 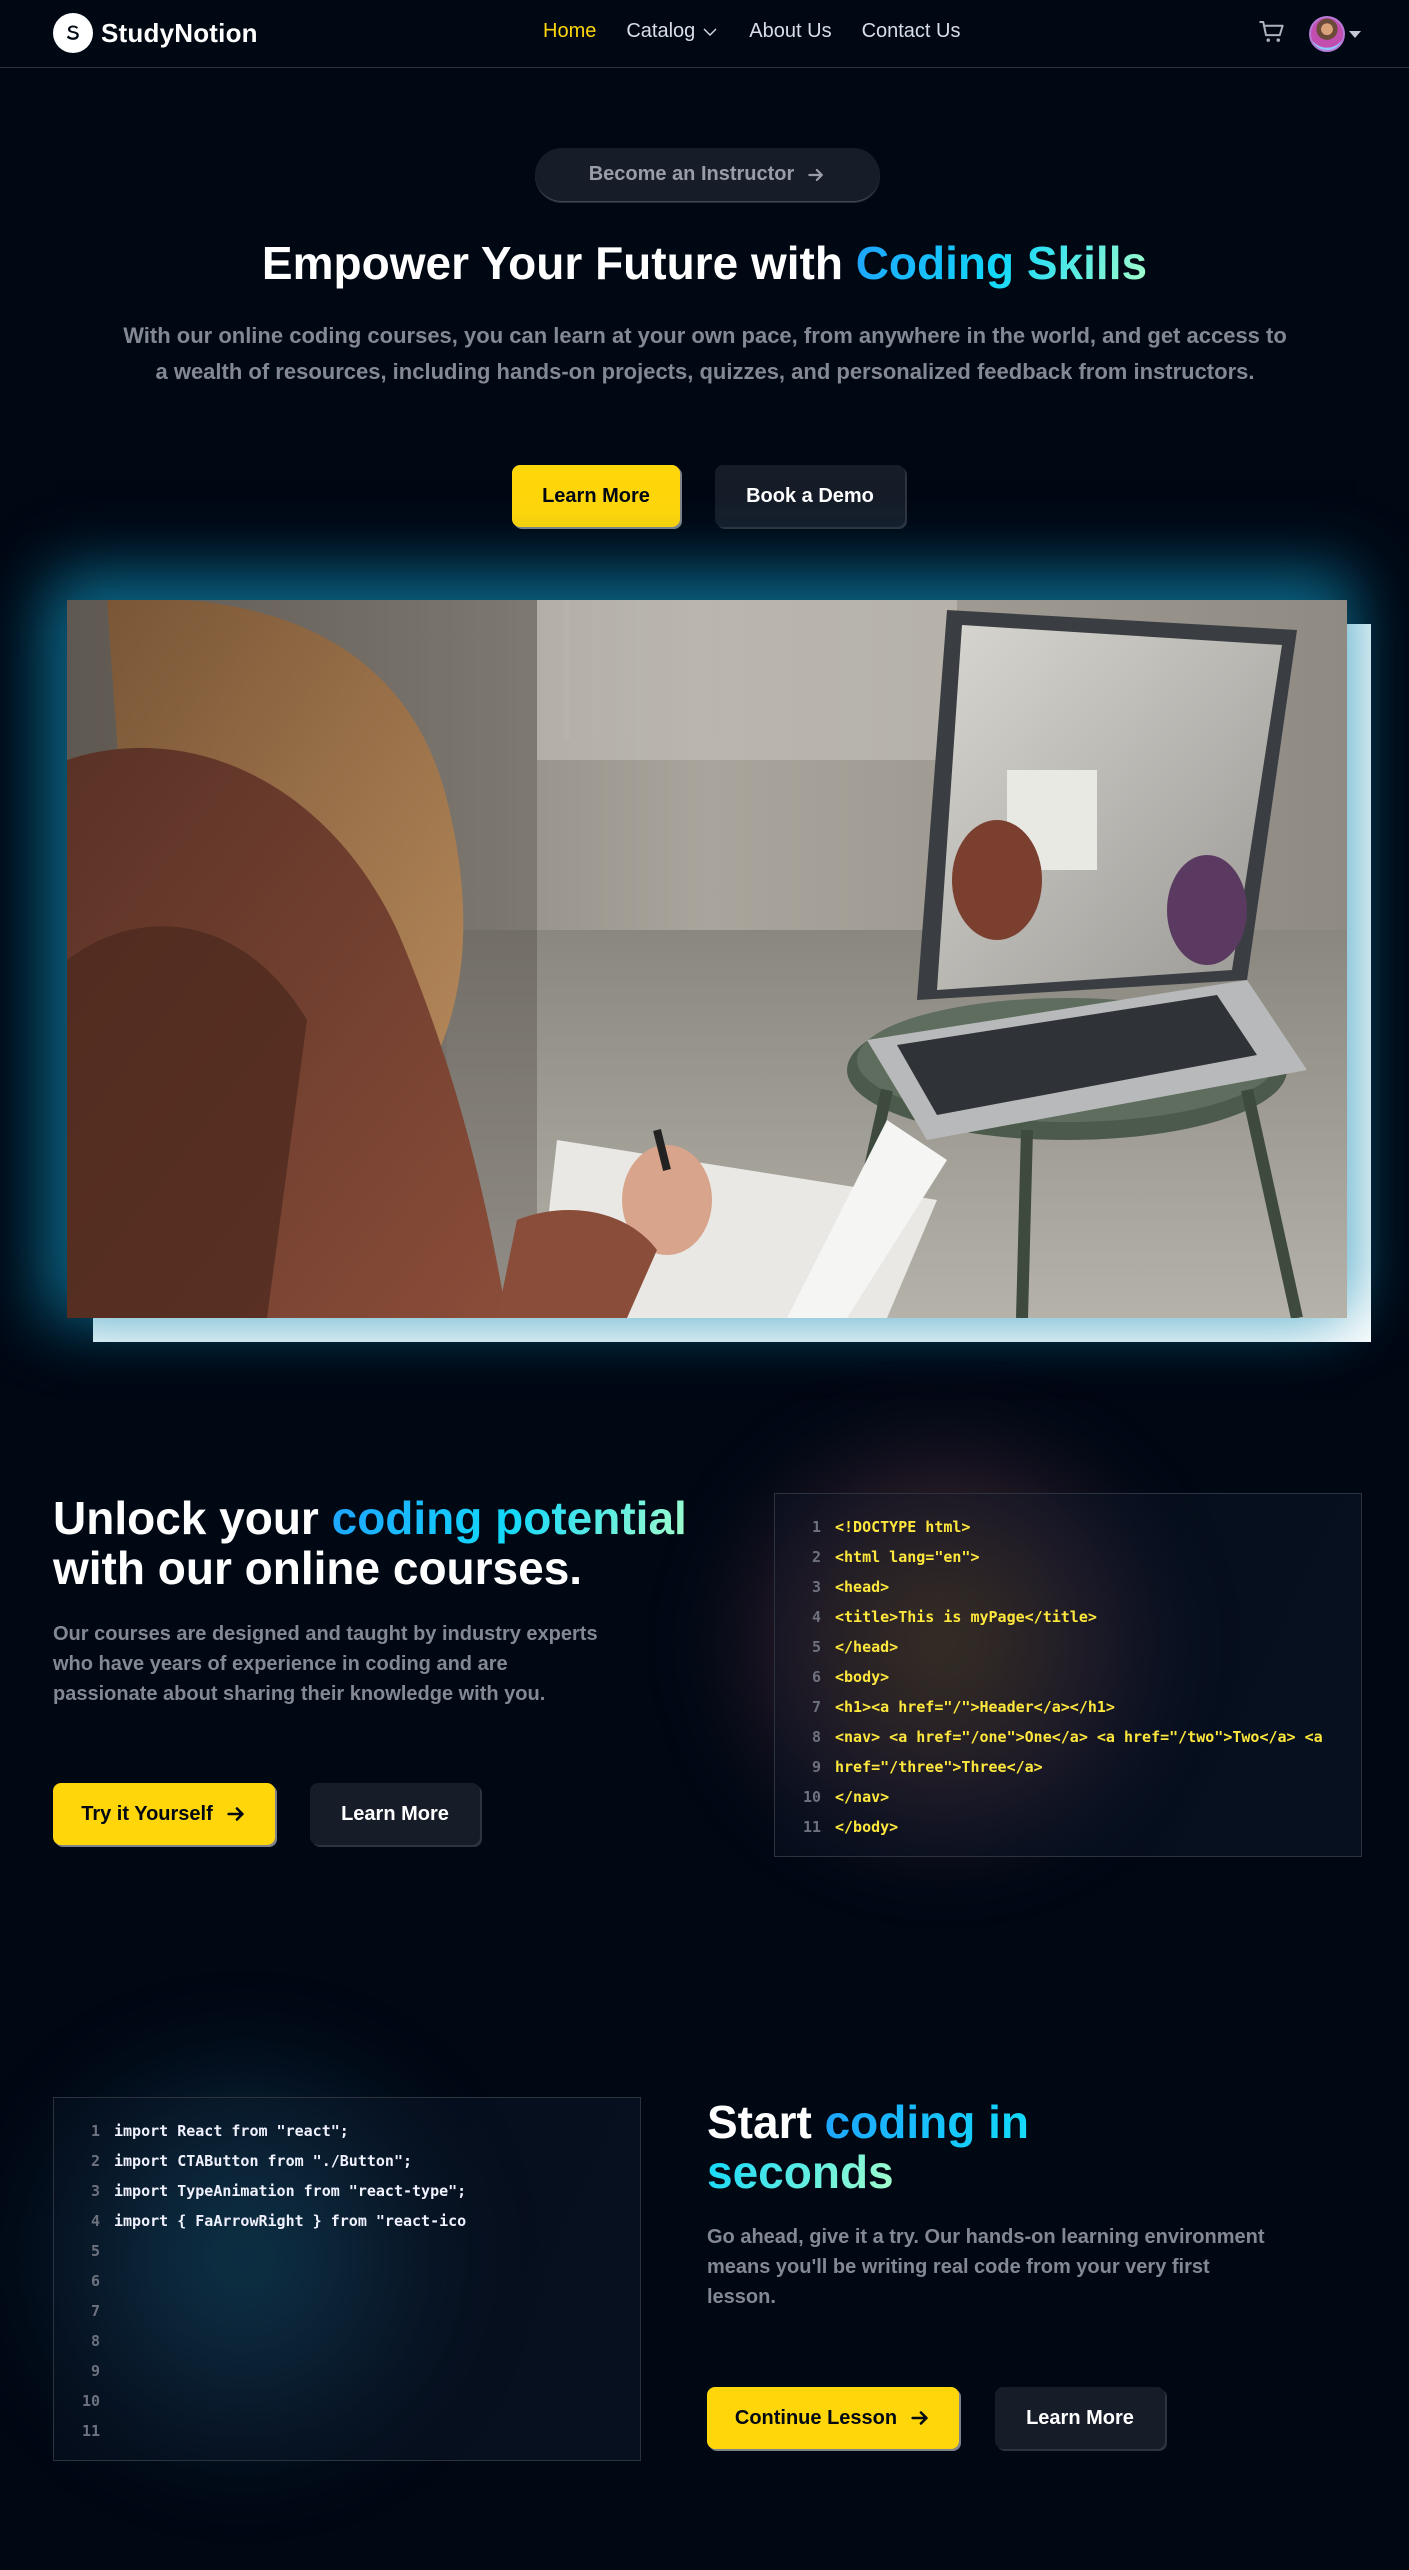 I want to click on code-line: <head>, so click(x=862, y=1587).